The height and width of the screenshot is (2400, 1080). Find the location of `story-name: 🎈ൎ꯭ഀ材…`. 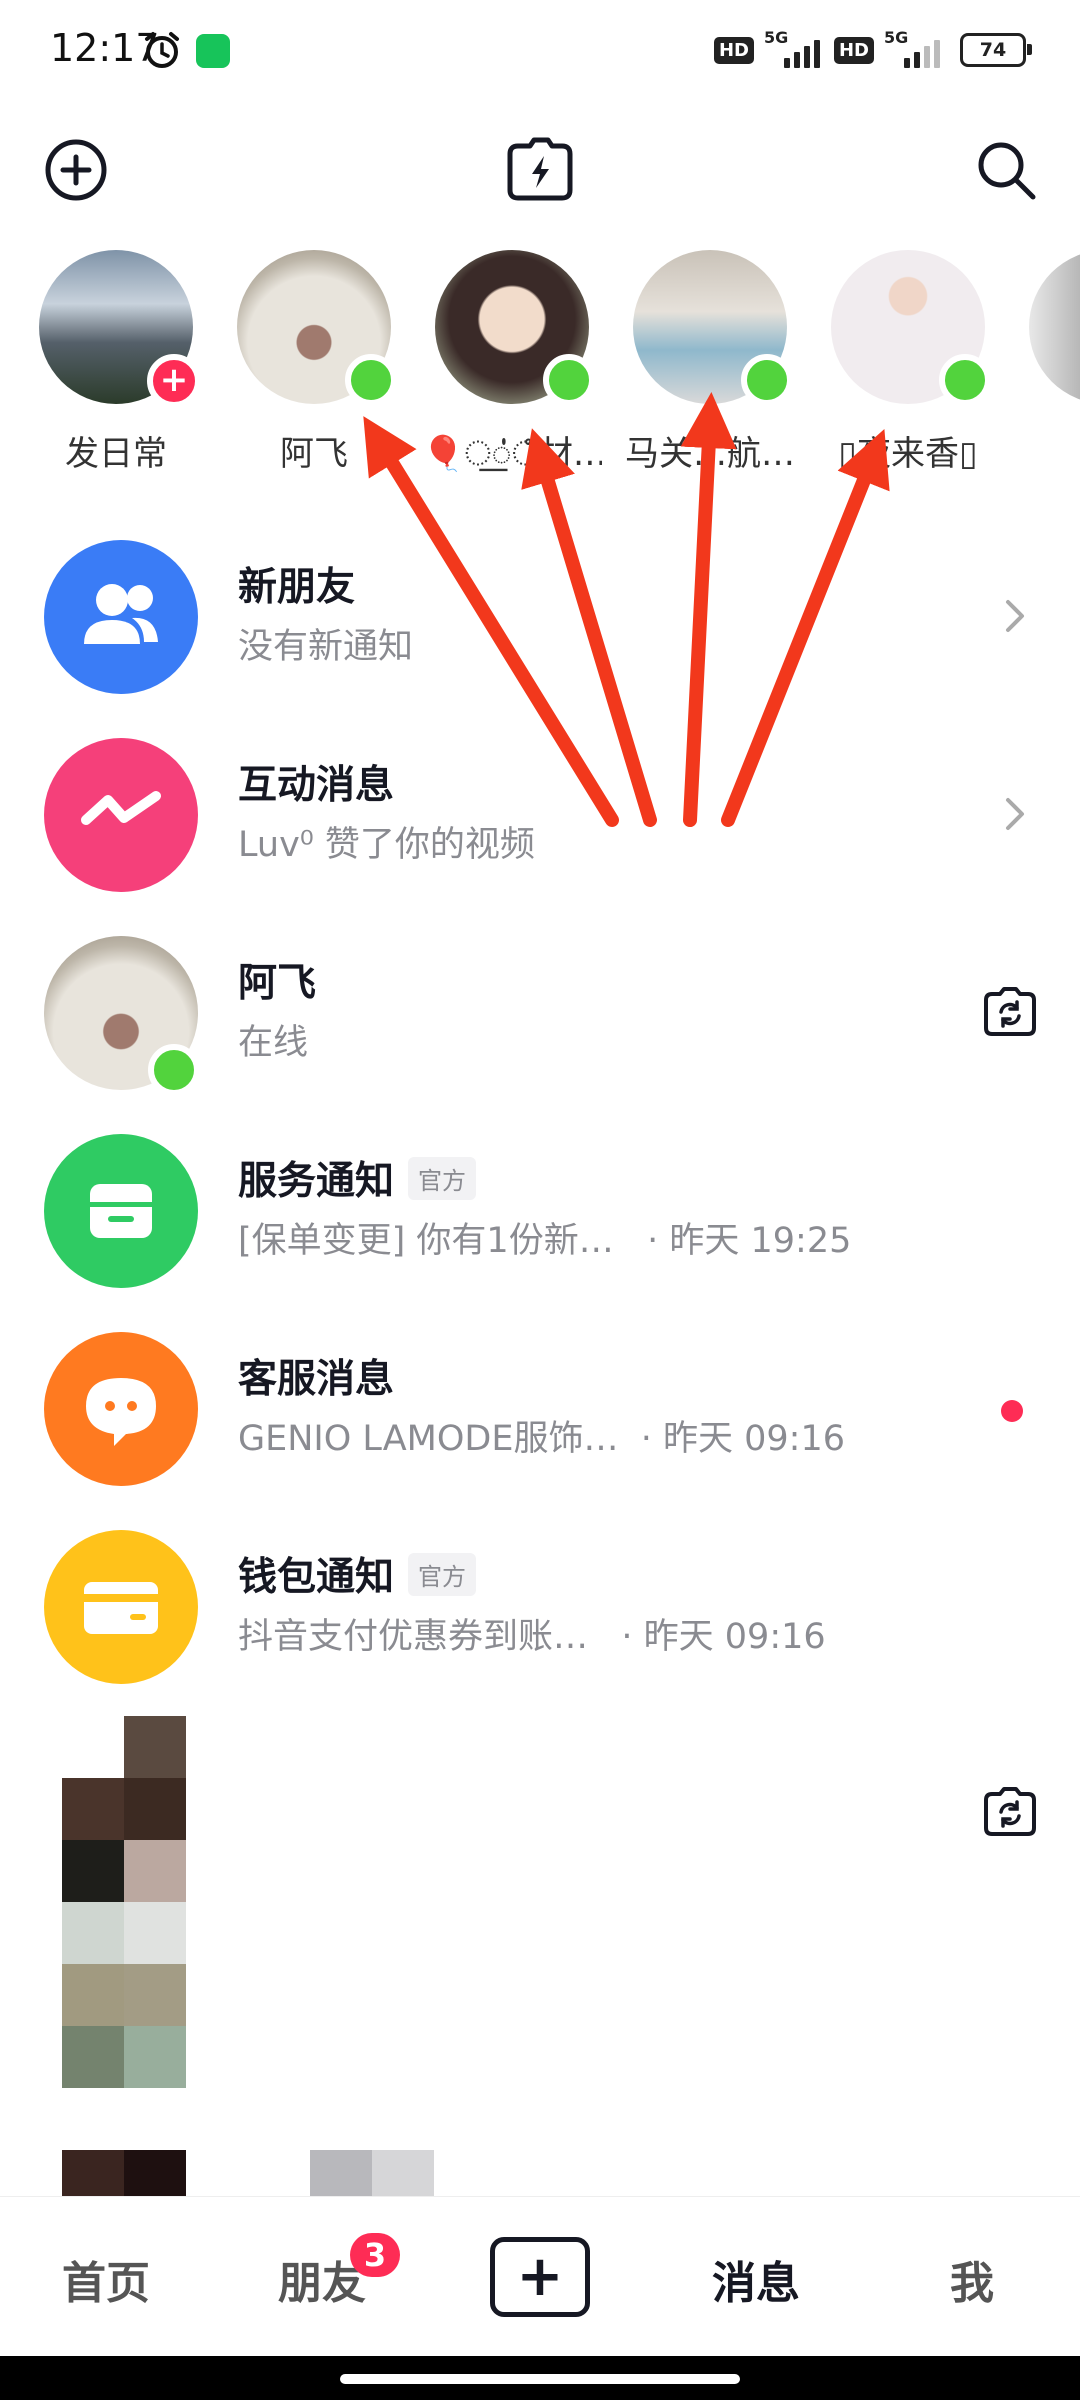

story-name: 🎈ൎ꯭ഀ材… is located at coordinates (512, 454).